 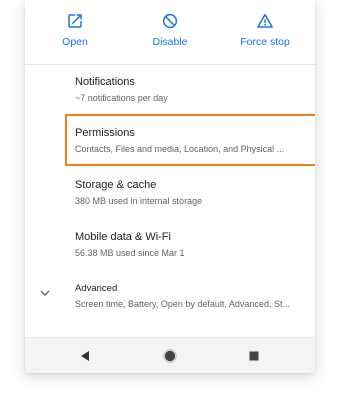 What do you see at coordinates (170, 21) in the screenshot?
I see `block-icon` at bounding box center [170, 21].